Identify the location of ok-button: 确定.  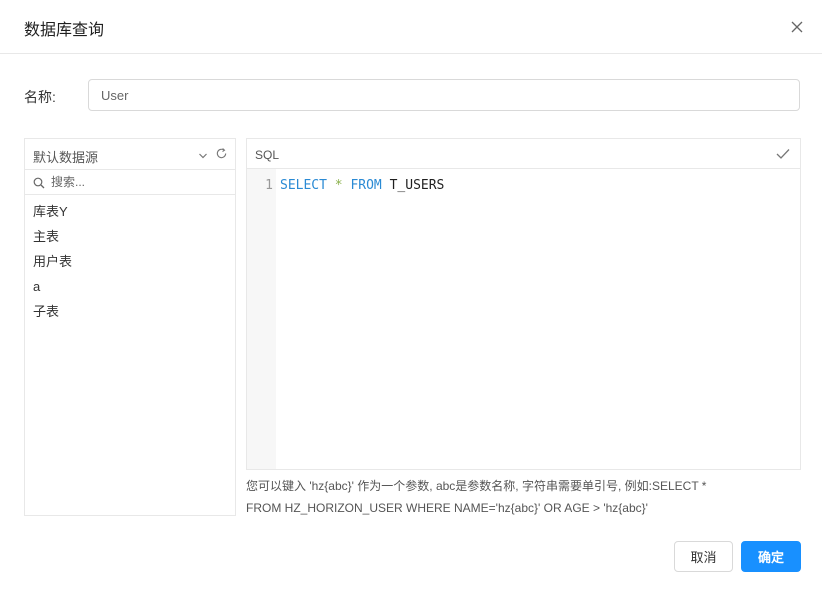
(771, 556).